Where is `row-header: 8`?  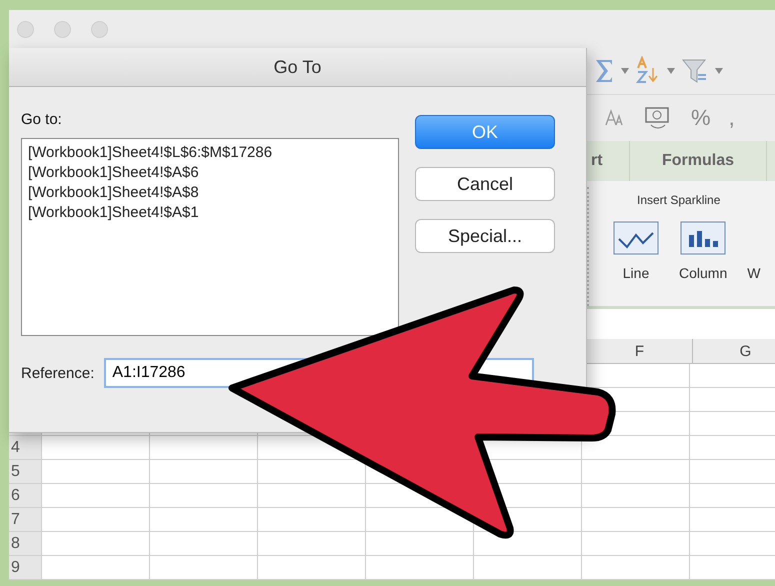
row-header: 8 is located at coordinates (25, 543).